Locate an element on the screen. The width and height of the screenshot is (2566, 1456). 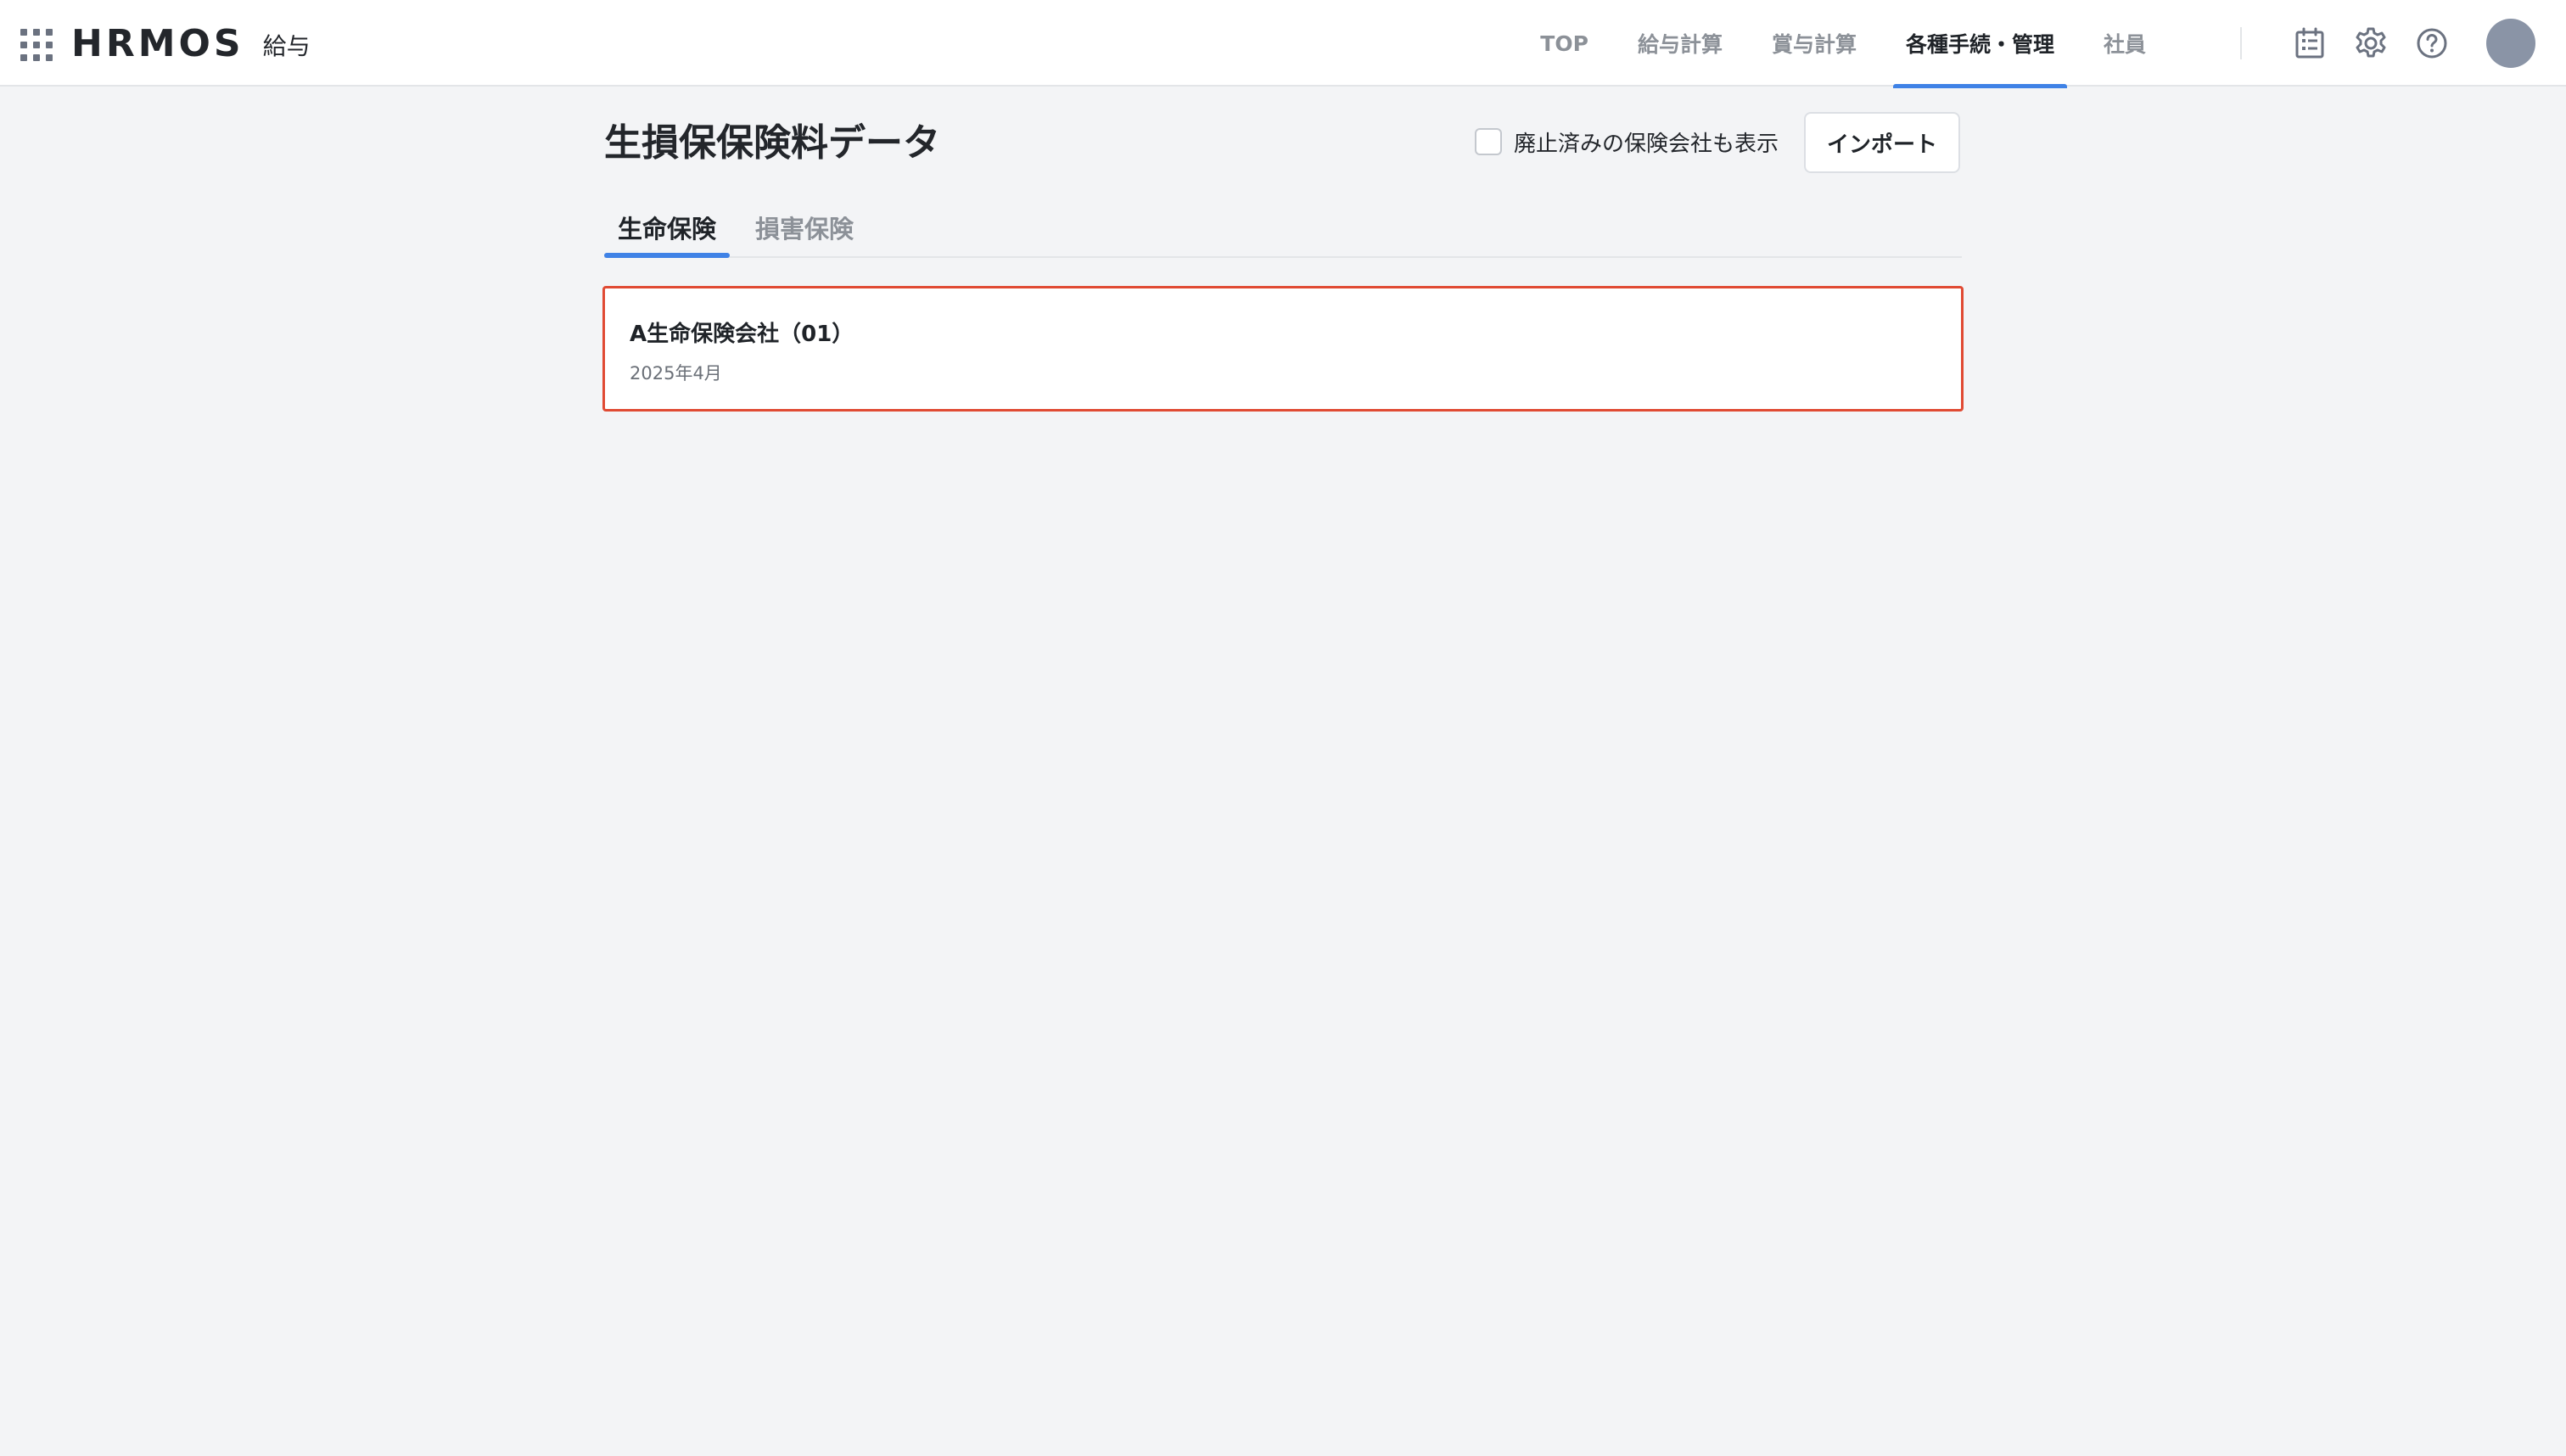
help-icon is located at coordinates (2432, 43).